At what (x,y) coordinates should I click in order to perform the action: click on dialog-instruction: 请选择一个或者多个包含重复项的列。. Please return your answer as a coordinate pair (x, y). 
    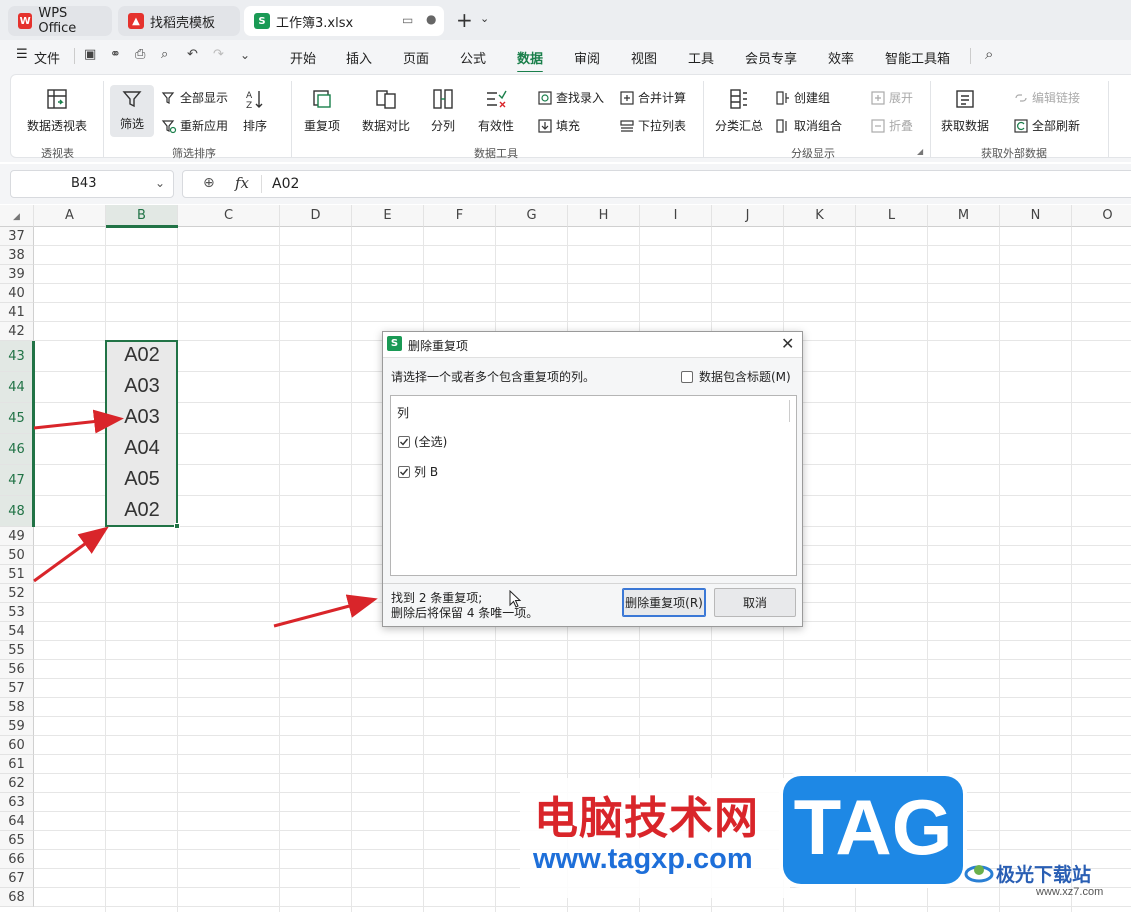
    Looking at the image, I should click on (493, 377).